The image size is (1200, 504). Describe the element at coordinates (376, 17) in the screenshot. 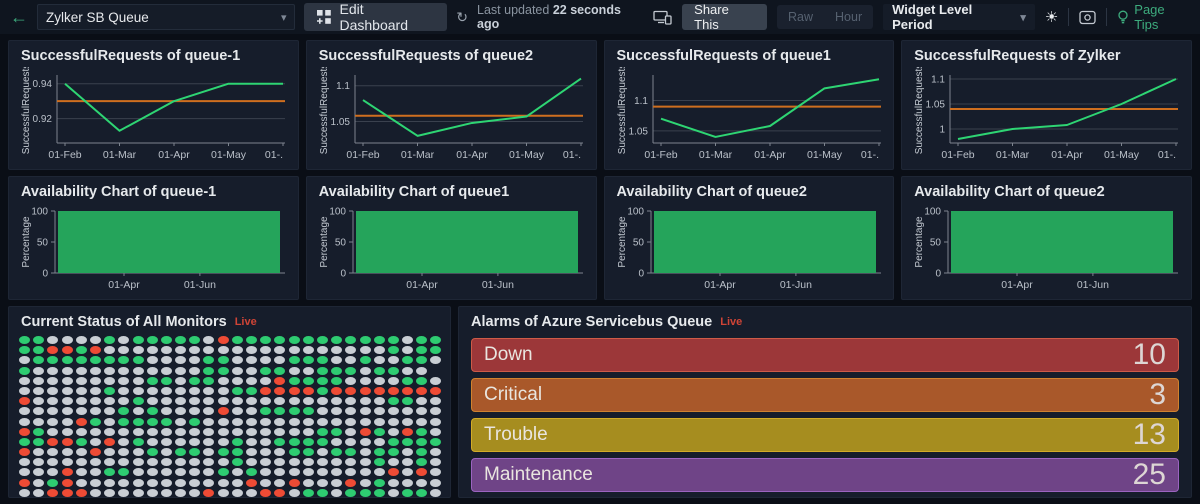

I see `edit-dashboard-button: Edit Dashboard` at that location.